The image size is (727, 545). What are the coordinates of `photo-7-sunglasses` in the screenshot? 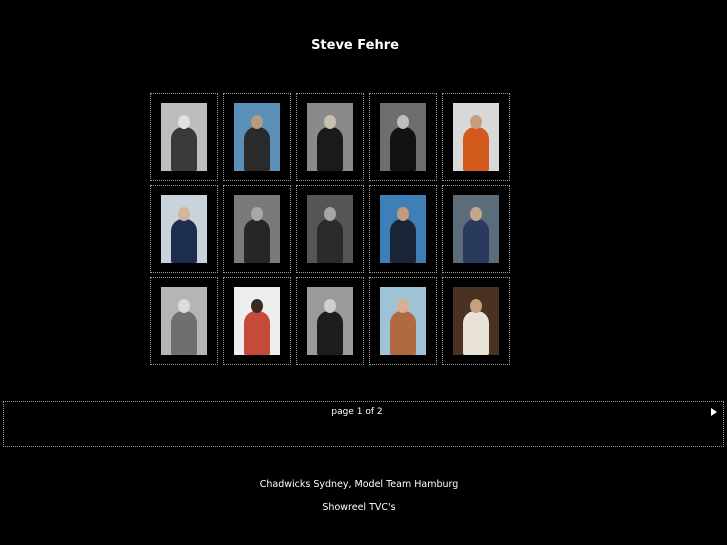 It's located at (257, 229).